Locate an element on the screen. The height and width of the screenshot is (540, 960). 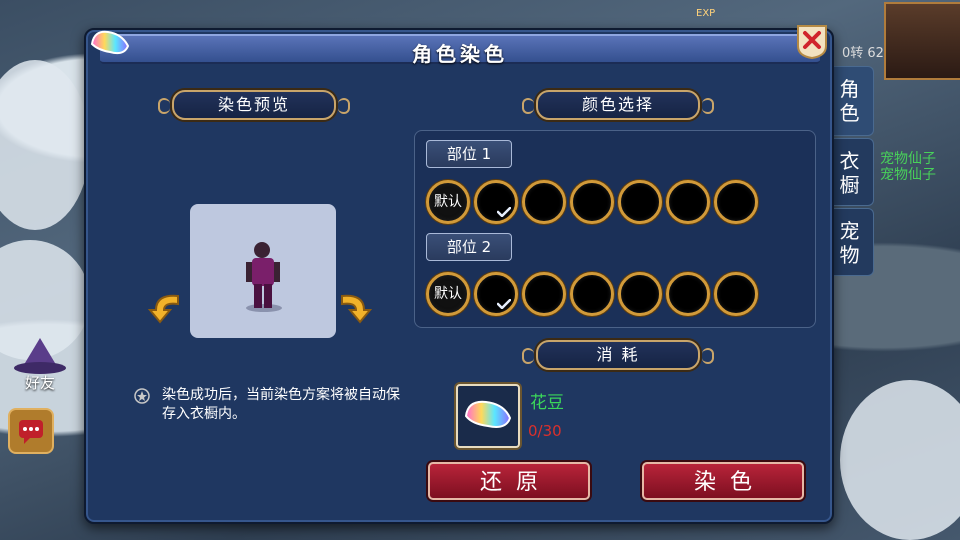
level-label: 0转 62 is located at coordinates (863, 53).